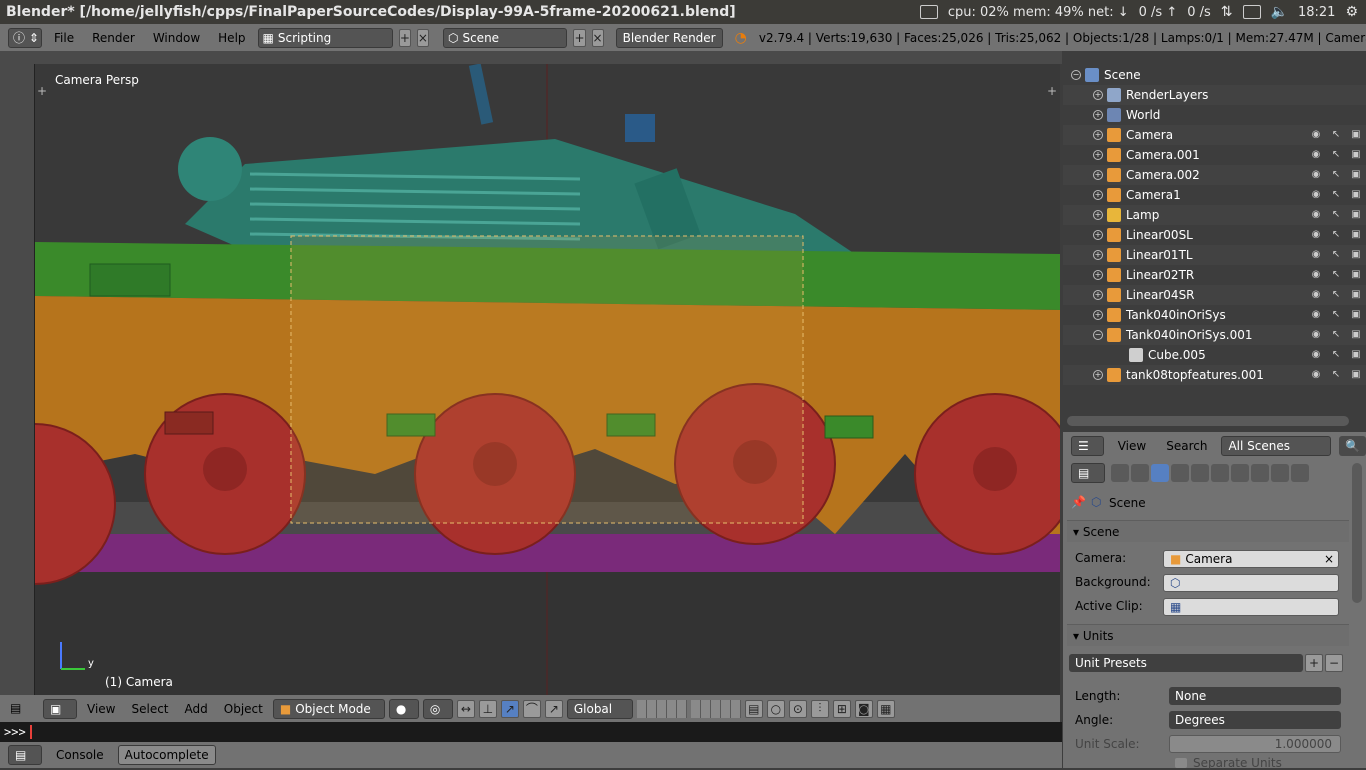 The width and height of the screenshot is (1366, 770). What do you see at coordinates (1214, 155) in the screenshot?
I see `outliner-row: + Camera.001 ◉ ↖ ▣` at bounding box center [1214, 155].